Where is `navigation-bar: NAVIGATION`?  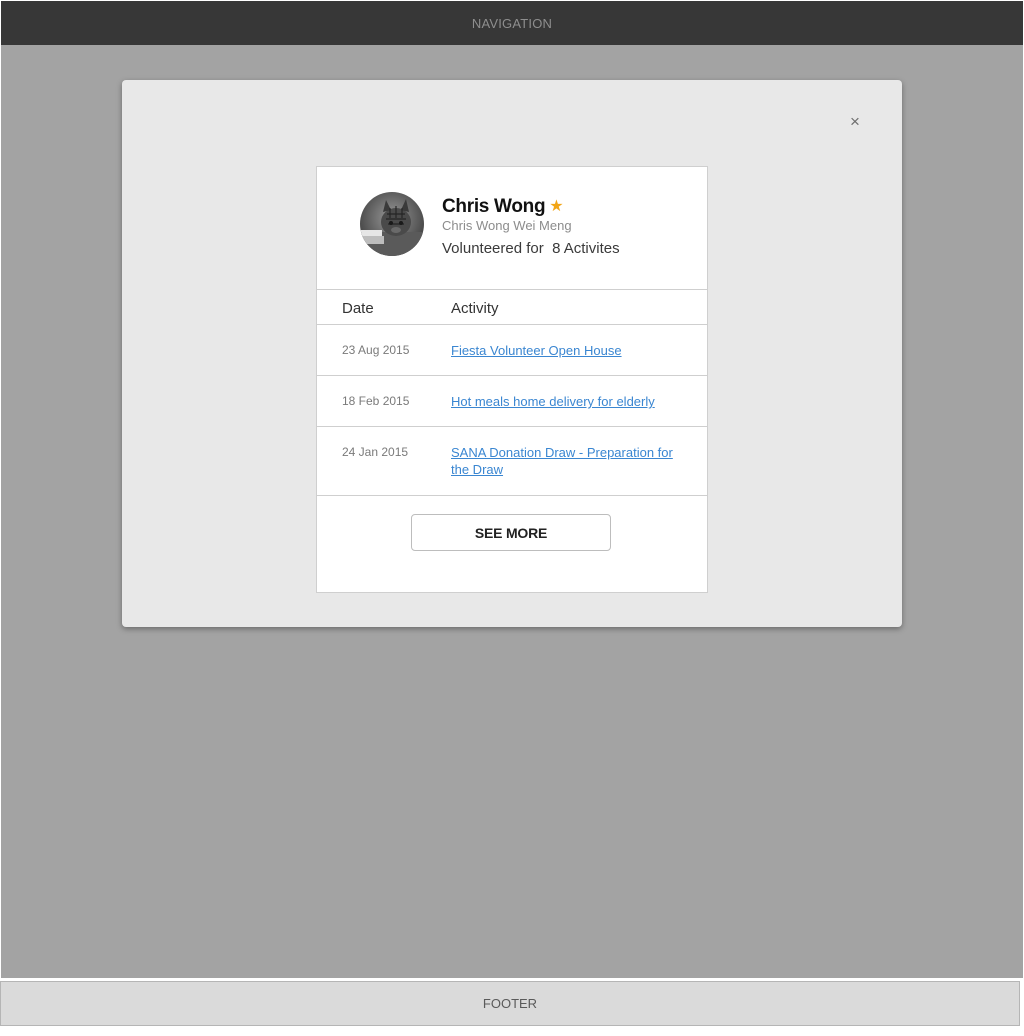
navigation-bar: NAVIGATION is located at coordinates (512, 23).